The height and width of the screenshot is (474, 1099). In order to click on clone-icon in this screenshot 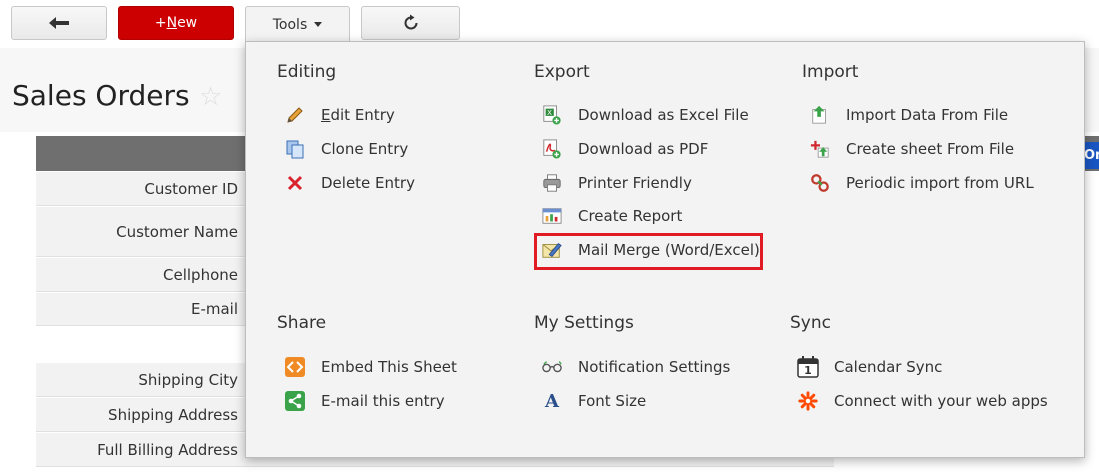, I will do `click(295, 149)`.